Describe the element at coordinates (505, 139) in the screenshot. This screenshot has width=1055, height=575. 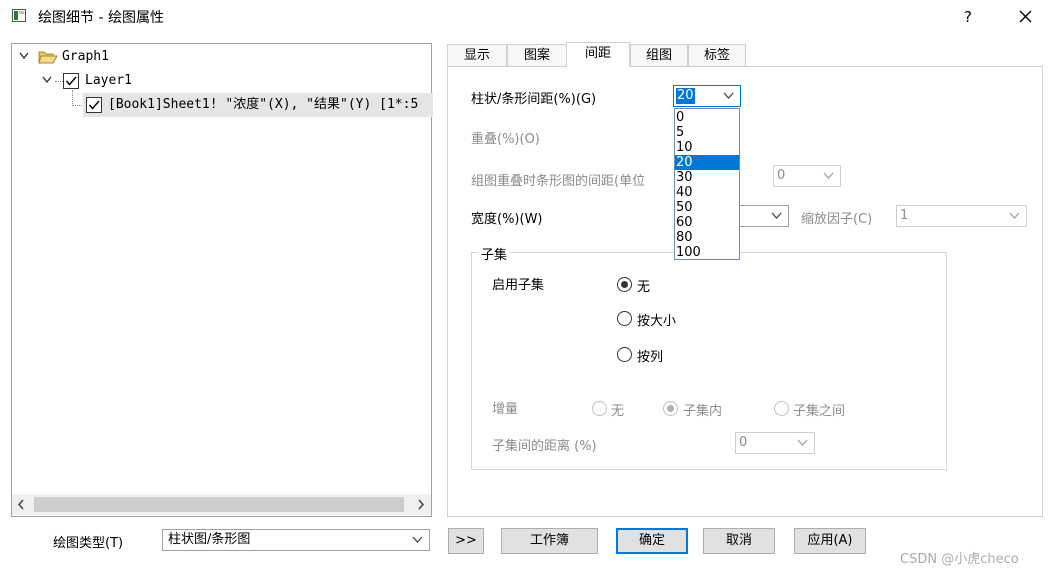
I see `overlap-label: 重叠(%)(O)` at that location.